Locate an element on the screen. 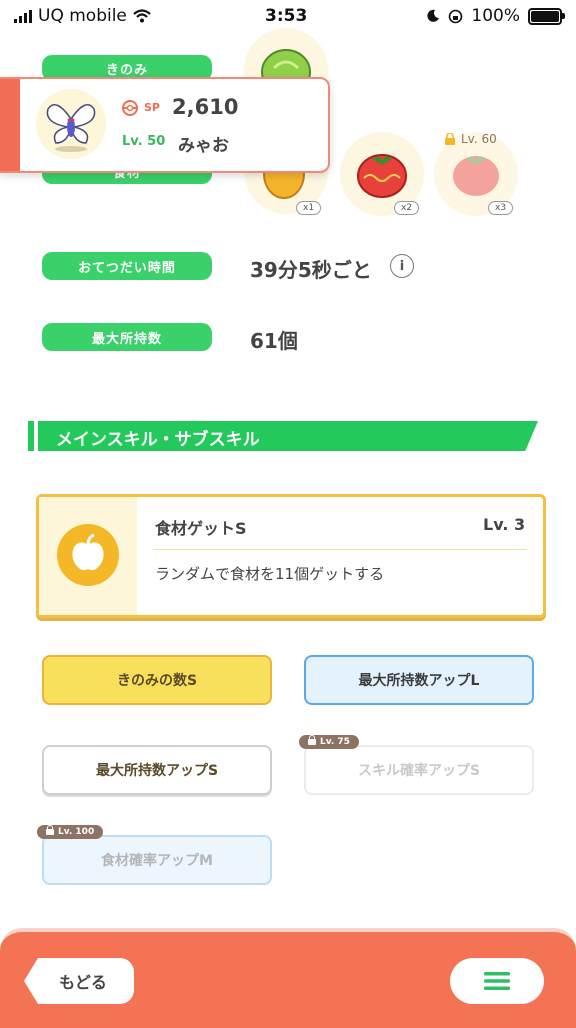  back-label: もどる is located at coordinates (83, 982).